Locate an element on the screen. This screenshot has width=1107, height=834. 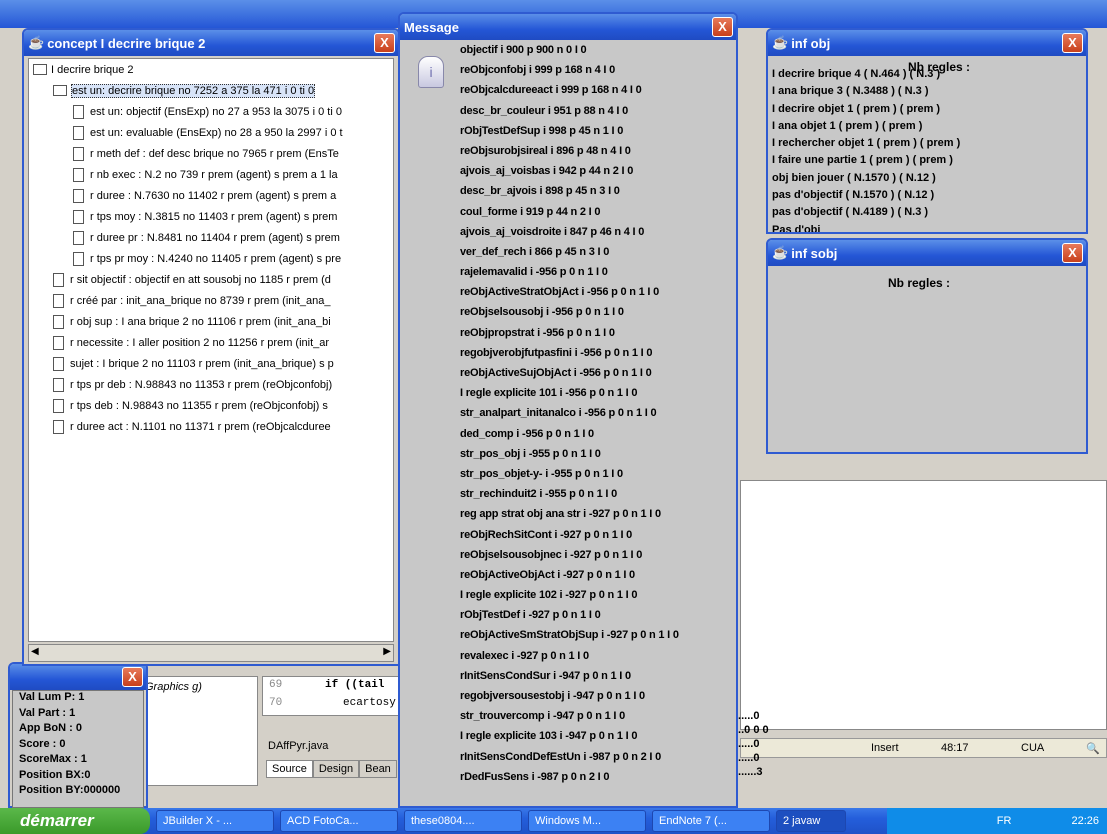
message-line: desc_br_ajvois i 898 p 45 n 3 I 0 is located at coordinates (540, 191).